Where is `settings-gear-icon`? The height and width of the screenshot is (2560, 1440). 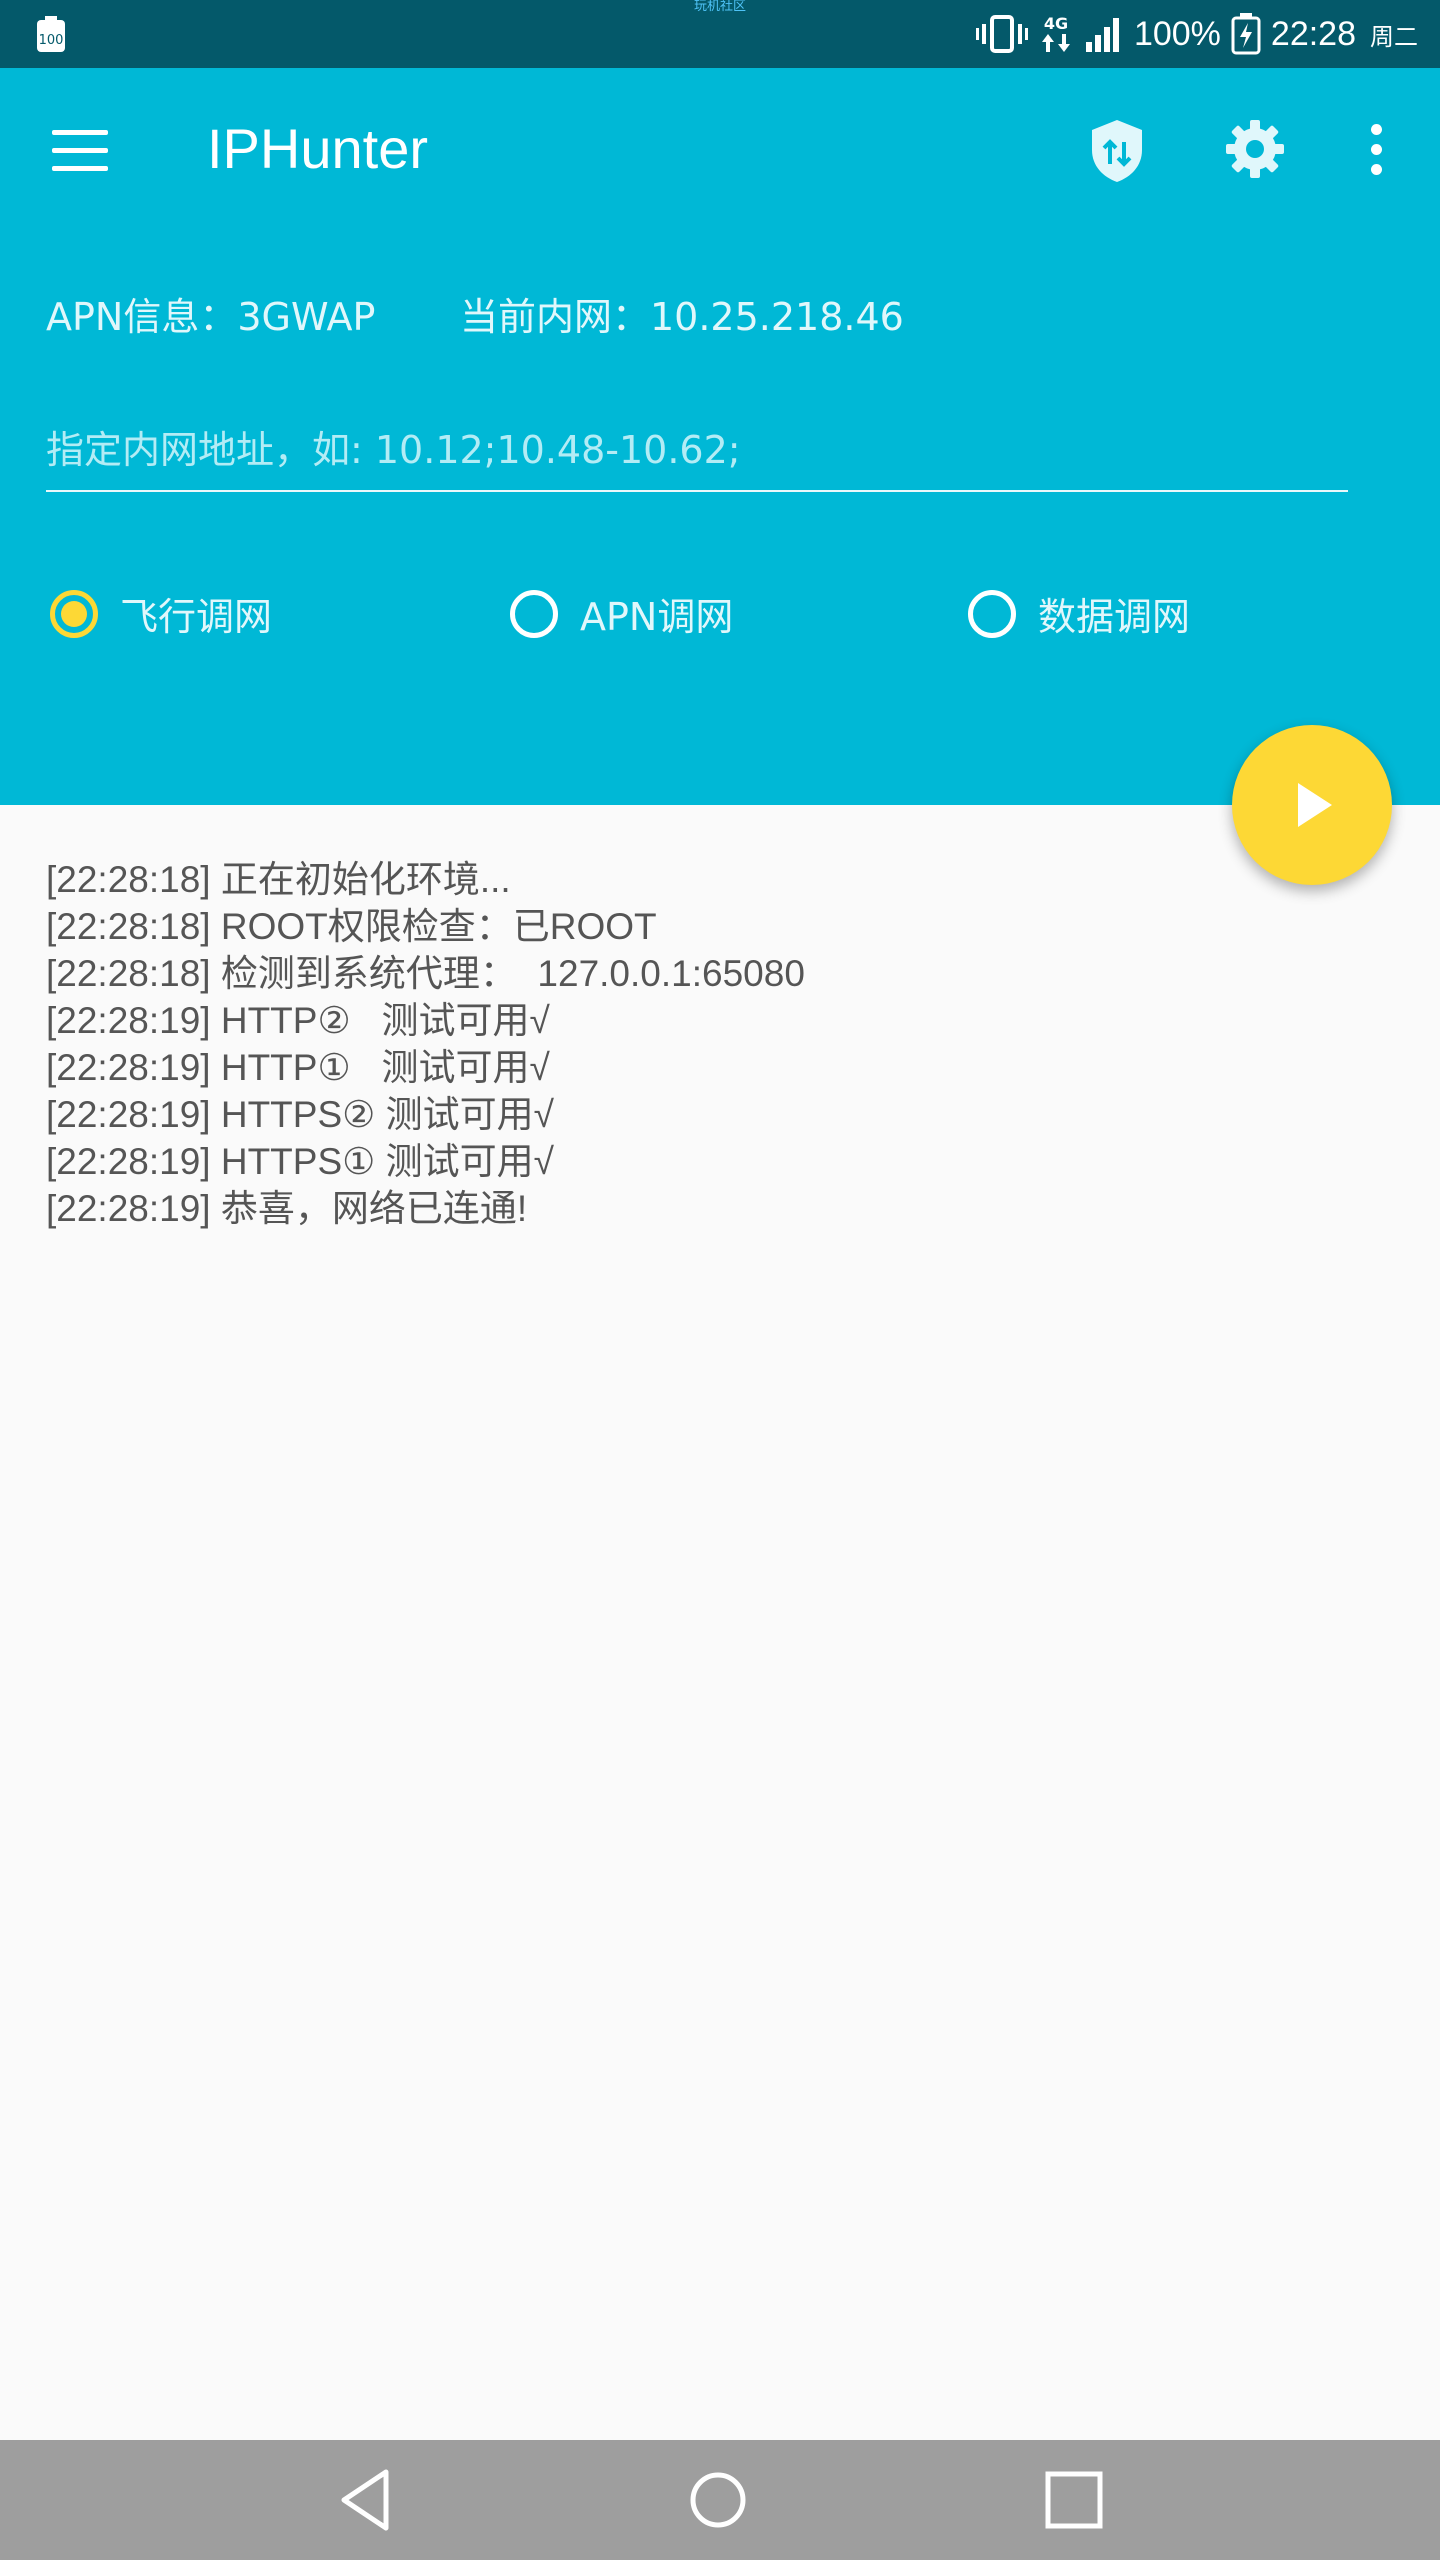 settings-gear-icon is located at coordinates (1255, 149).